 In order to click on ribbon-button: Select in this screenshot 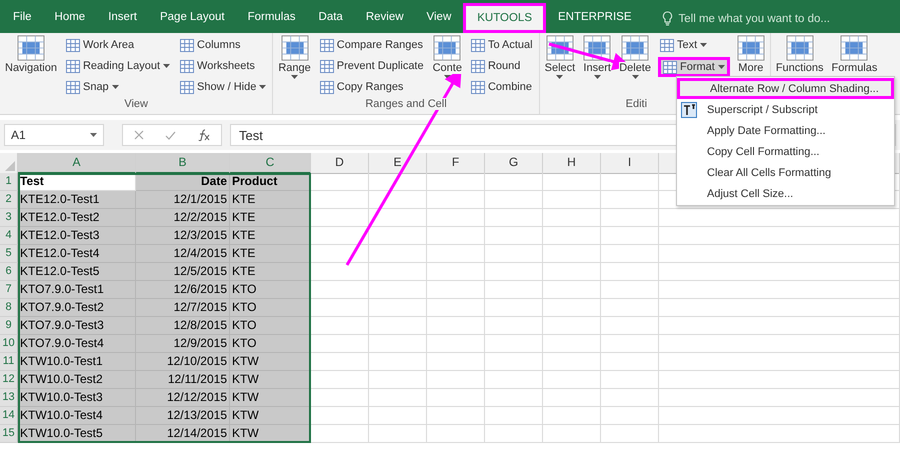, I will do `click(560, 57)`.